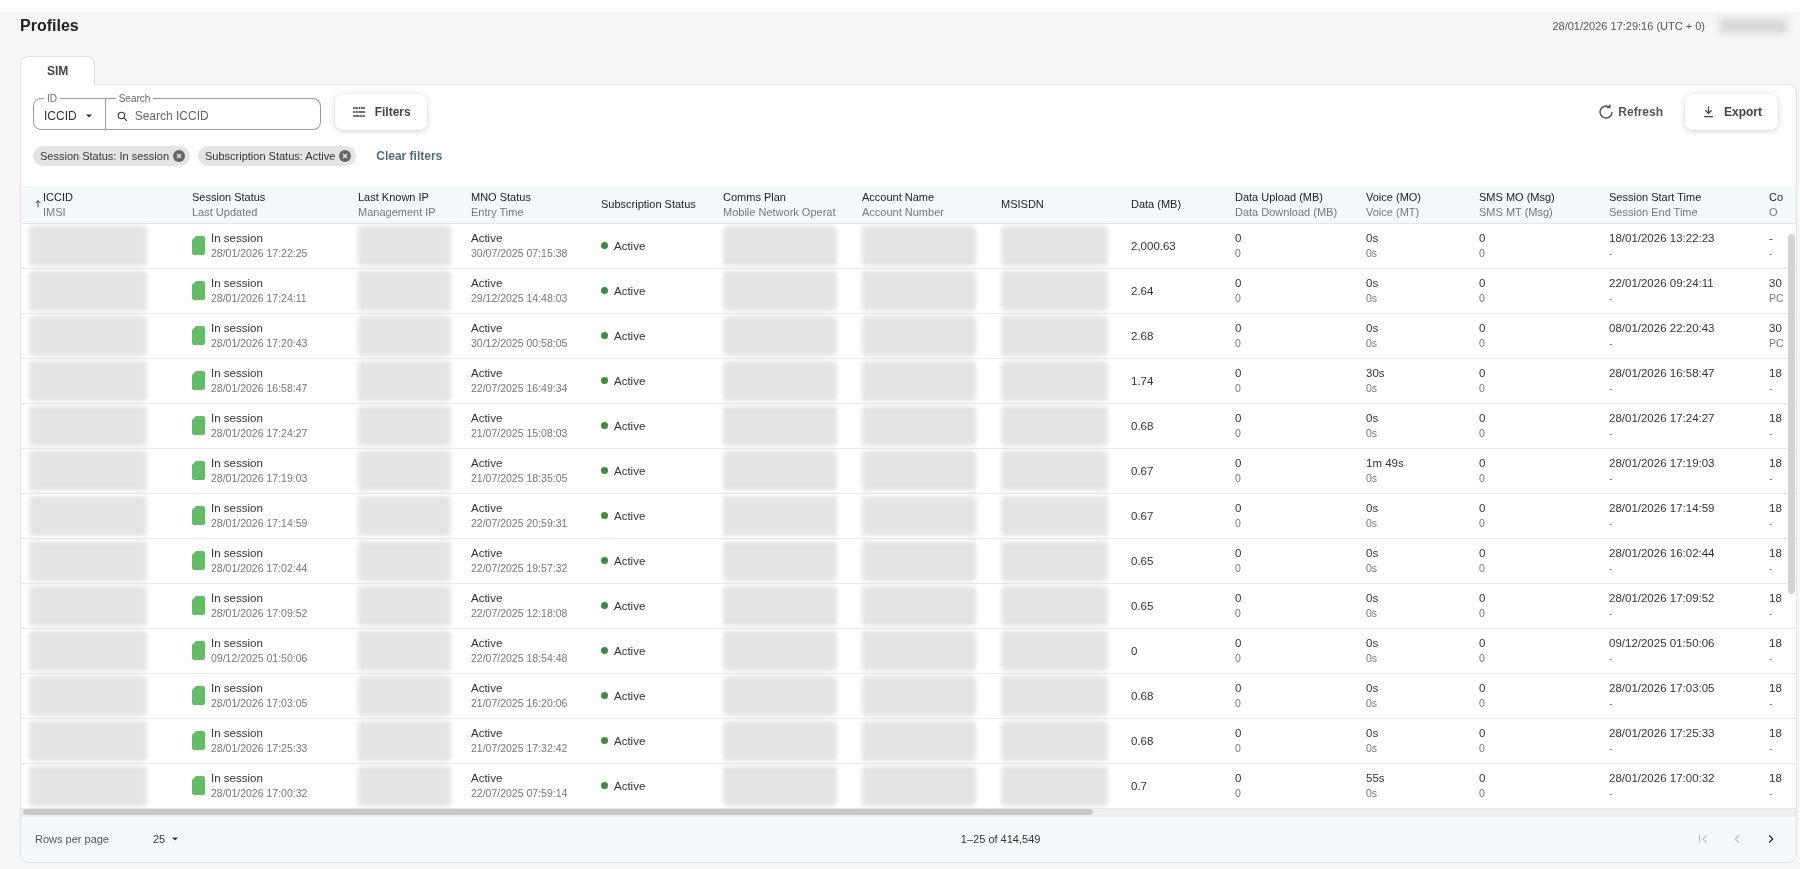  What do you see at coordinates (69, 111) in the screenshot?
I see `id-select: ID ICCID` at bounding box center [69, 111].